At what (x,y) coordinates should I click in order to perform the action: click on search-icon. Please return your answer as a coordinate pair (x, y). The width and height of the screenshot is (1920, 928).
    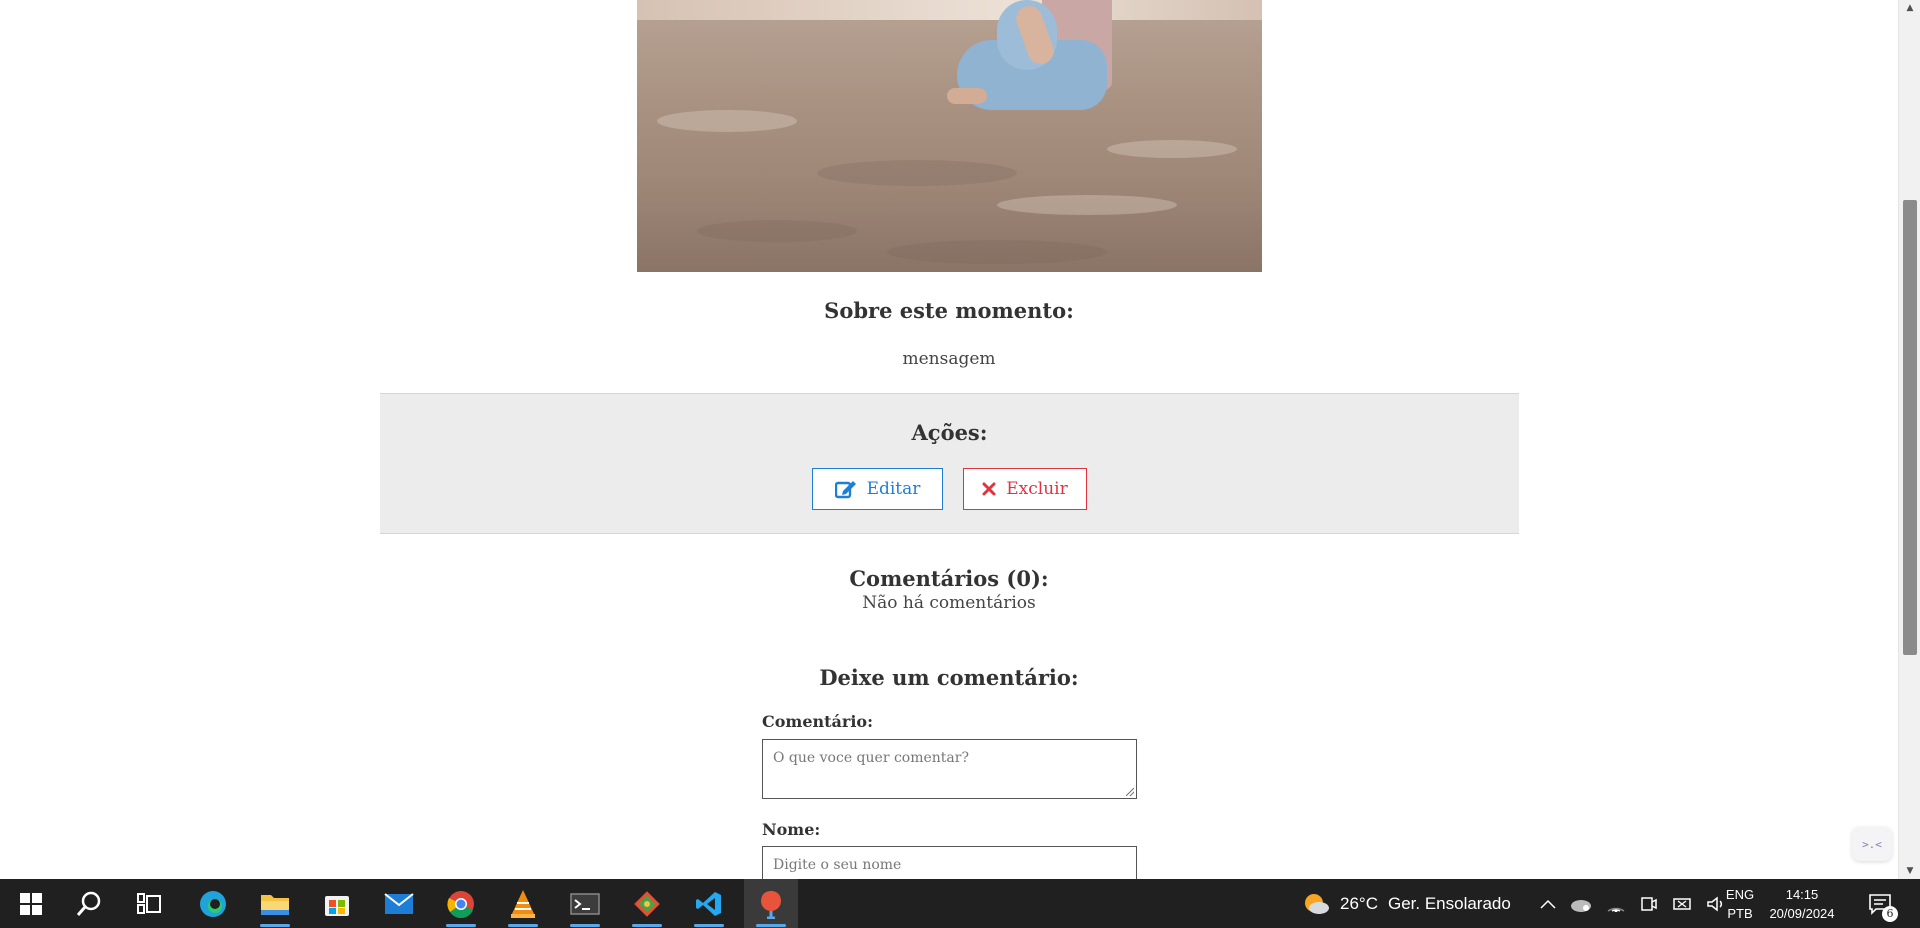
    Looking at the image, I should click on (89, 903).